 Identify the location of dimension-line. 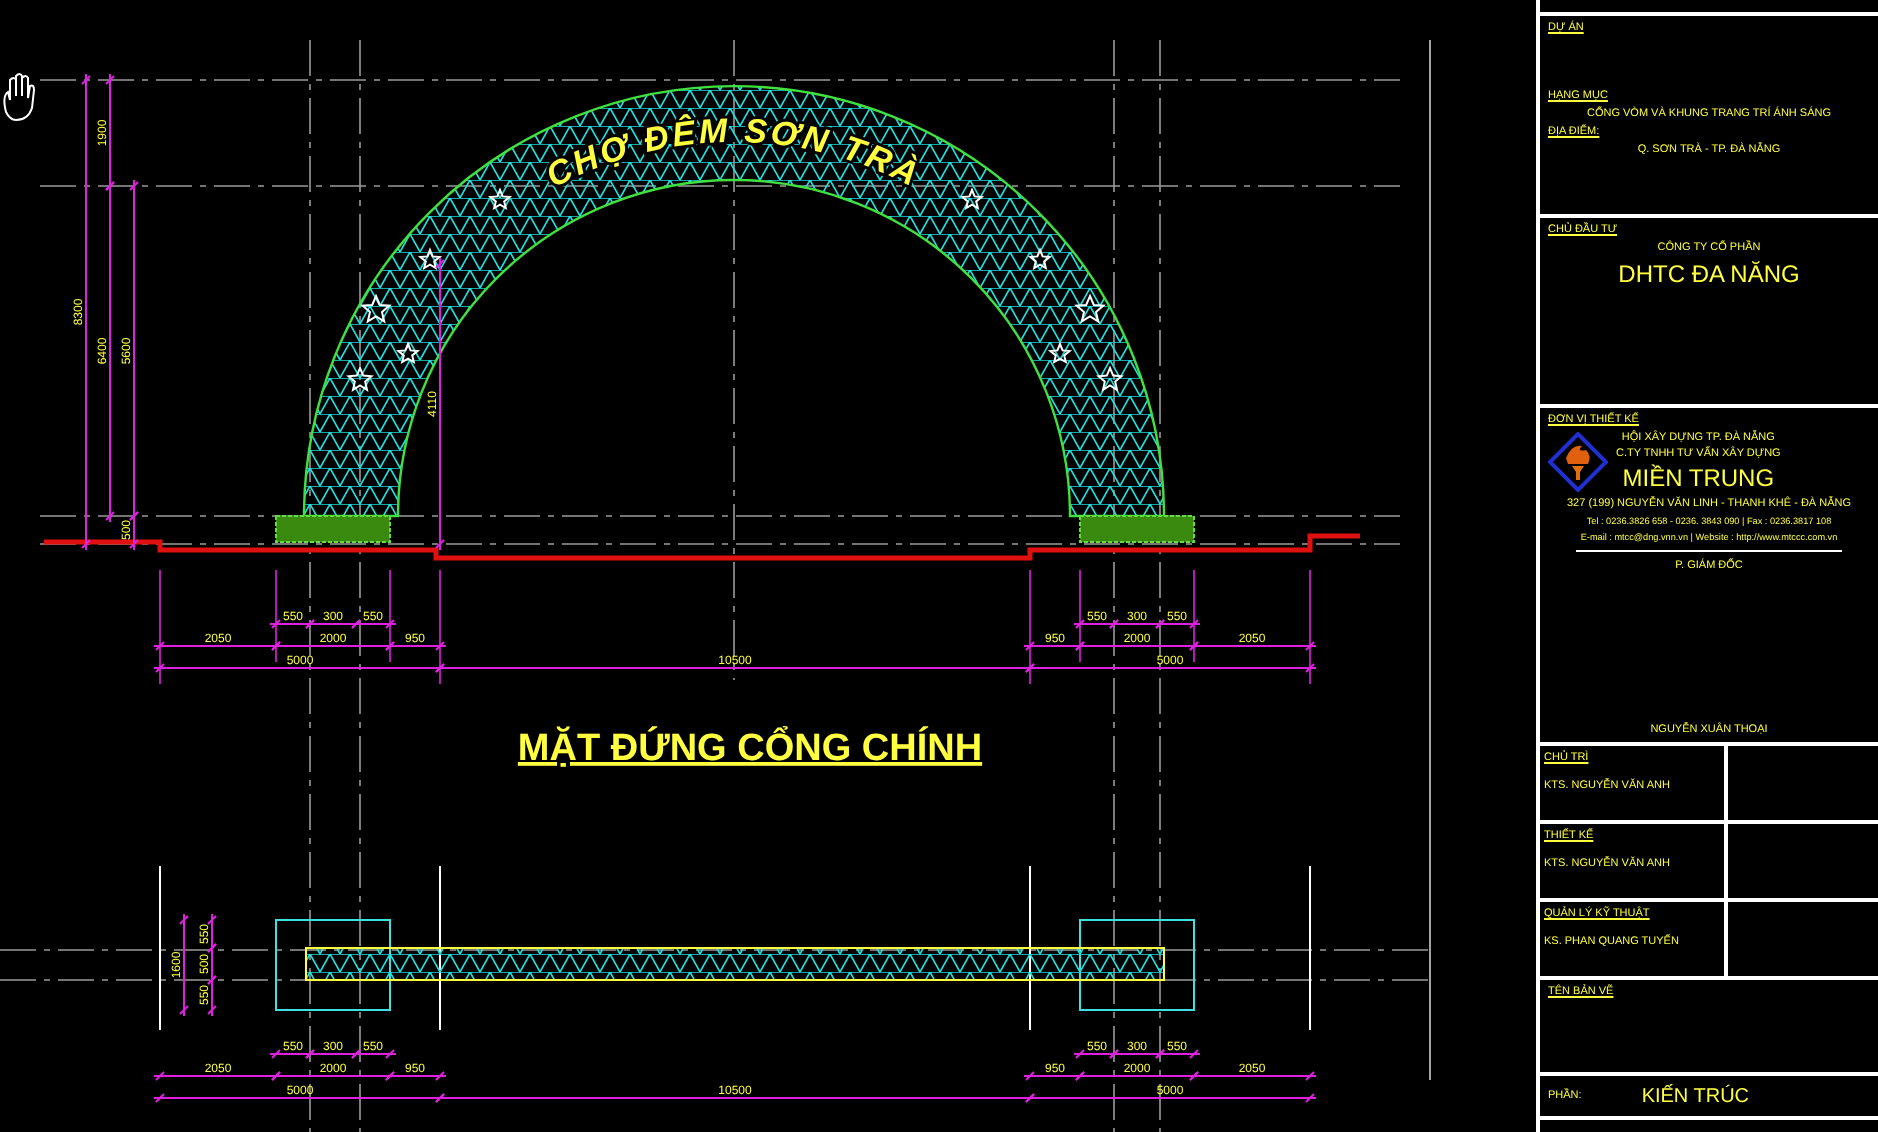
(184, 965).